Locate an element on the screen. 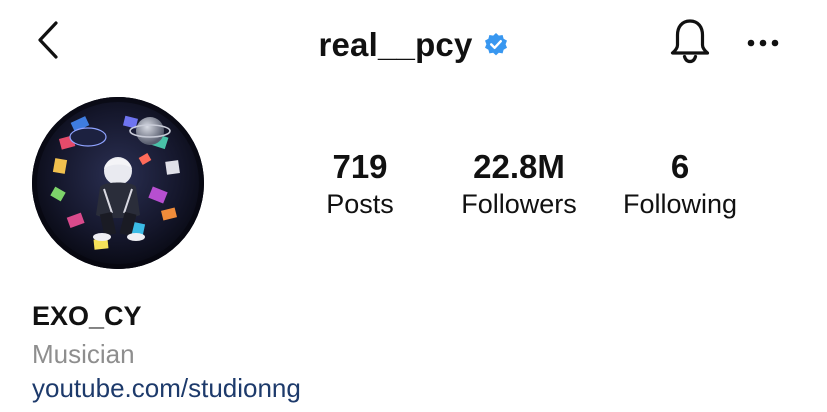  bell-icon is located at coordinates (690, 43).